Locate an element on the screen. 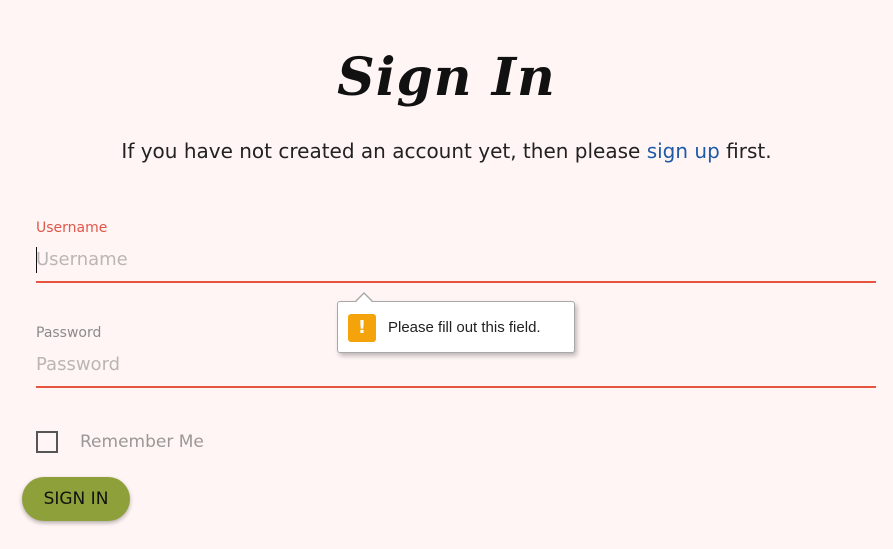 The image size is (893, 549). sign-in-button: SIGN IN is located at coordinates (76, 499).